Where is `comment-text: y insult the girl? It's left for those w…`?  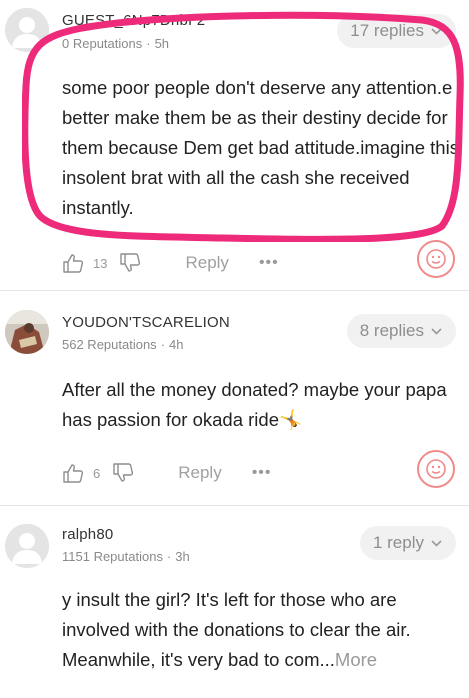
comment-text: y insult the girl? It's left for those w… is located at coordinates (262, 630).